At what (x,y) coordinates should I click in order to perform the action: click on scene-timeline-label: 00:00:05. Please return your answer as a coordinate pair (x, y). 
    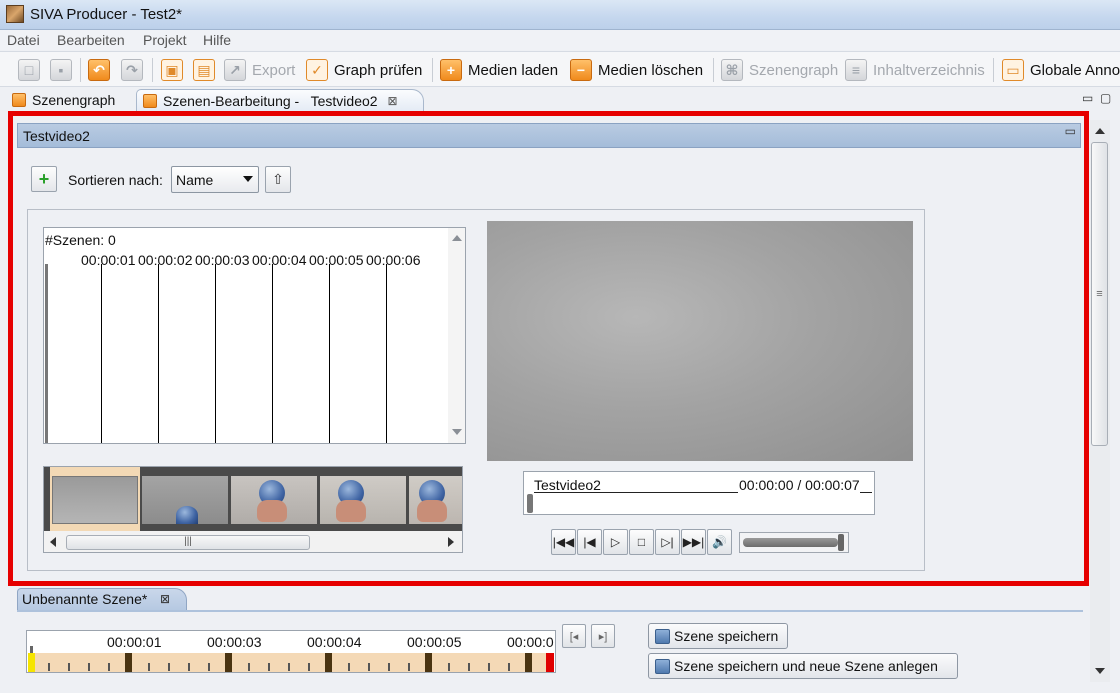
    Looking at the image, I should click on (434, 642).